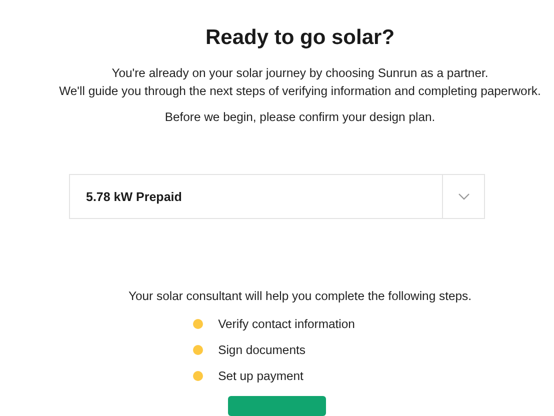  What do you see at coordinates (300, 91) in the screenshot?
I see `intro-text: We'll guide you through the next steps of verifying information and completing paperwork.` at bounding box center [300, 91].